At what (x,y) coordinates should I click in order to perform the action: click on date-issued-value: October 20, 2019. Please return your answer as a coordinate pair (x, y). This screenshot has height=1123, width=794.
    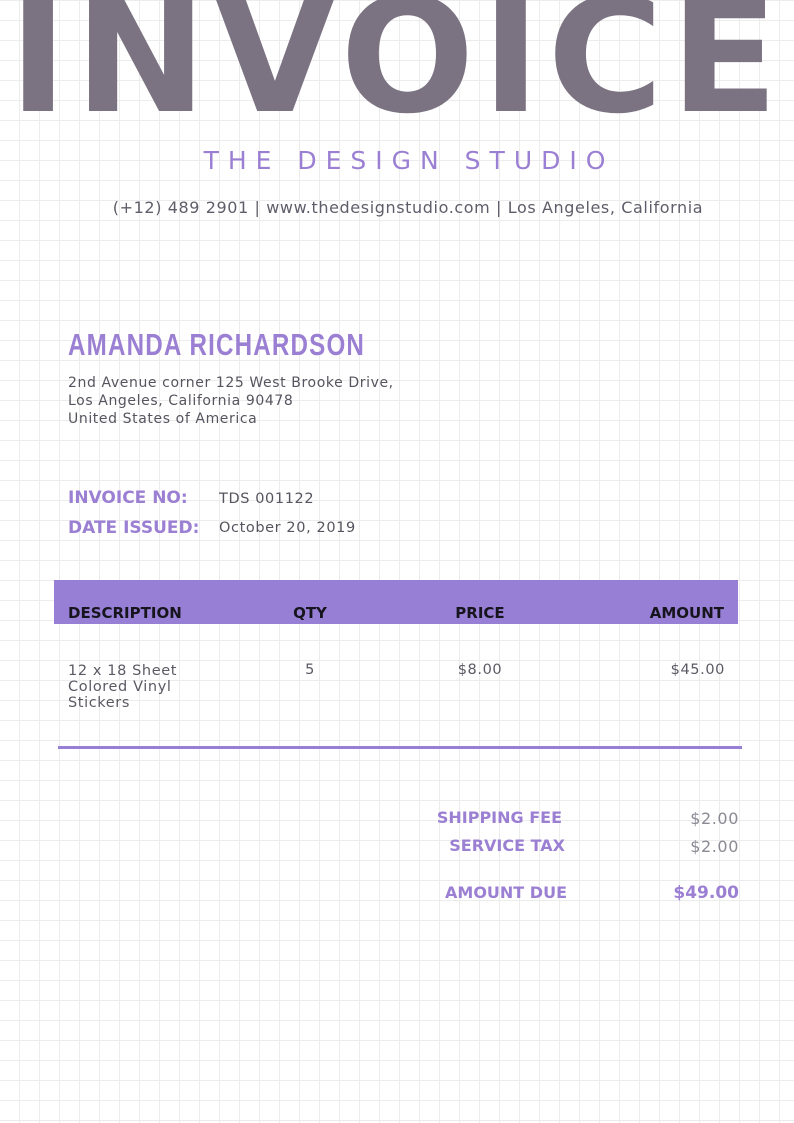
    Looking at the image, I should click on (287, 528).